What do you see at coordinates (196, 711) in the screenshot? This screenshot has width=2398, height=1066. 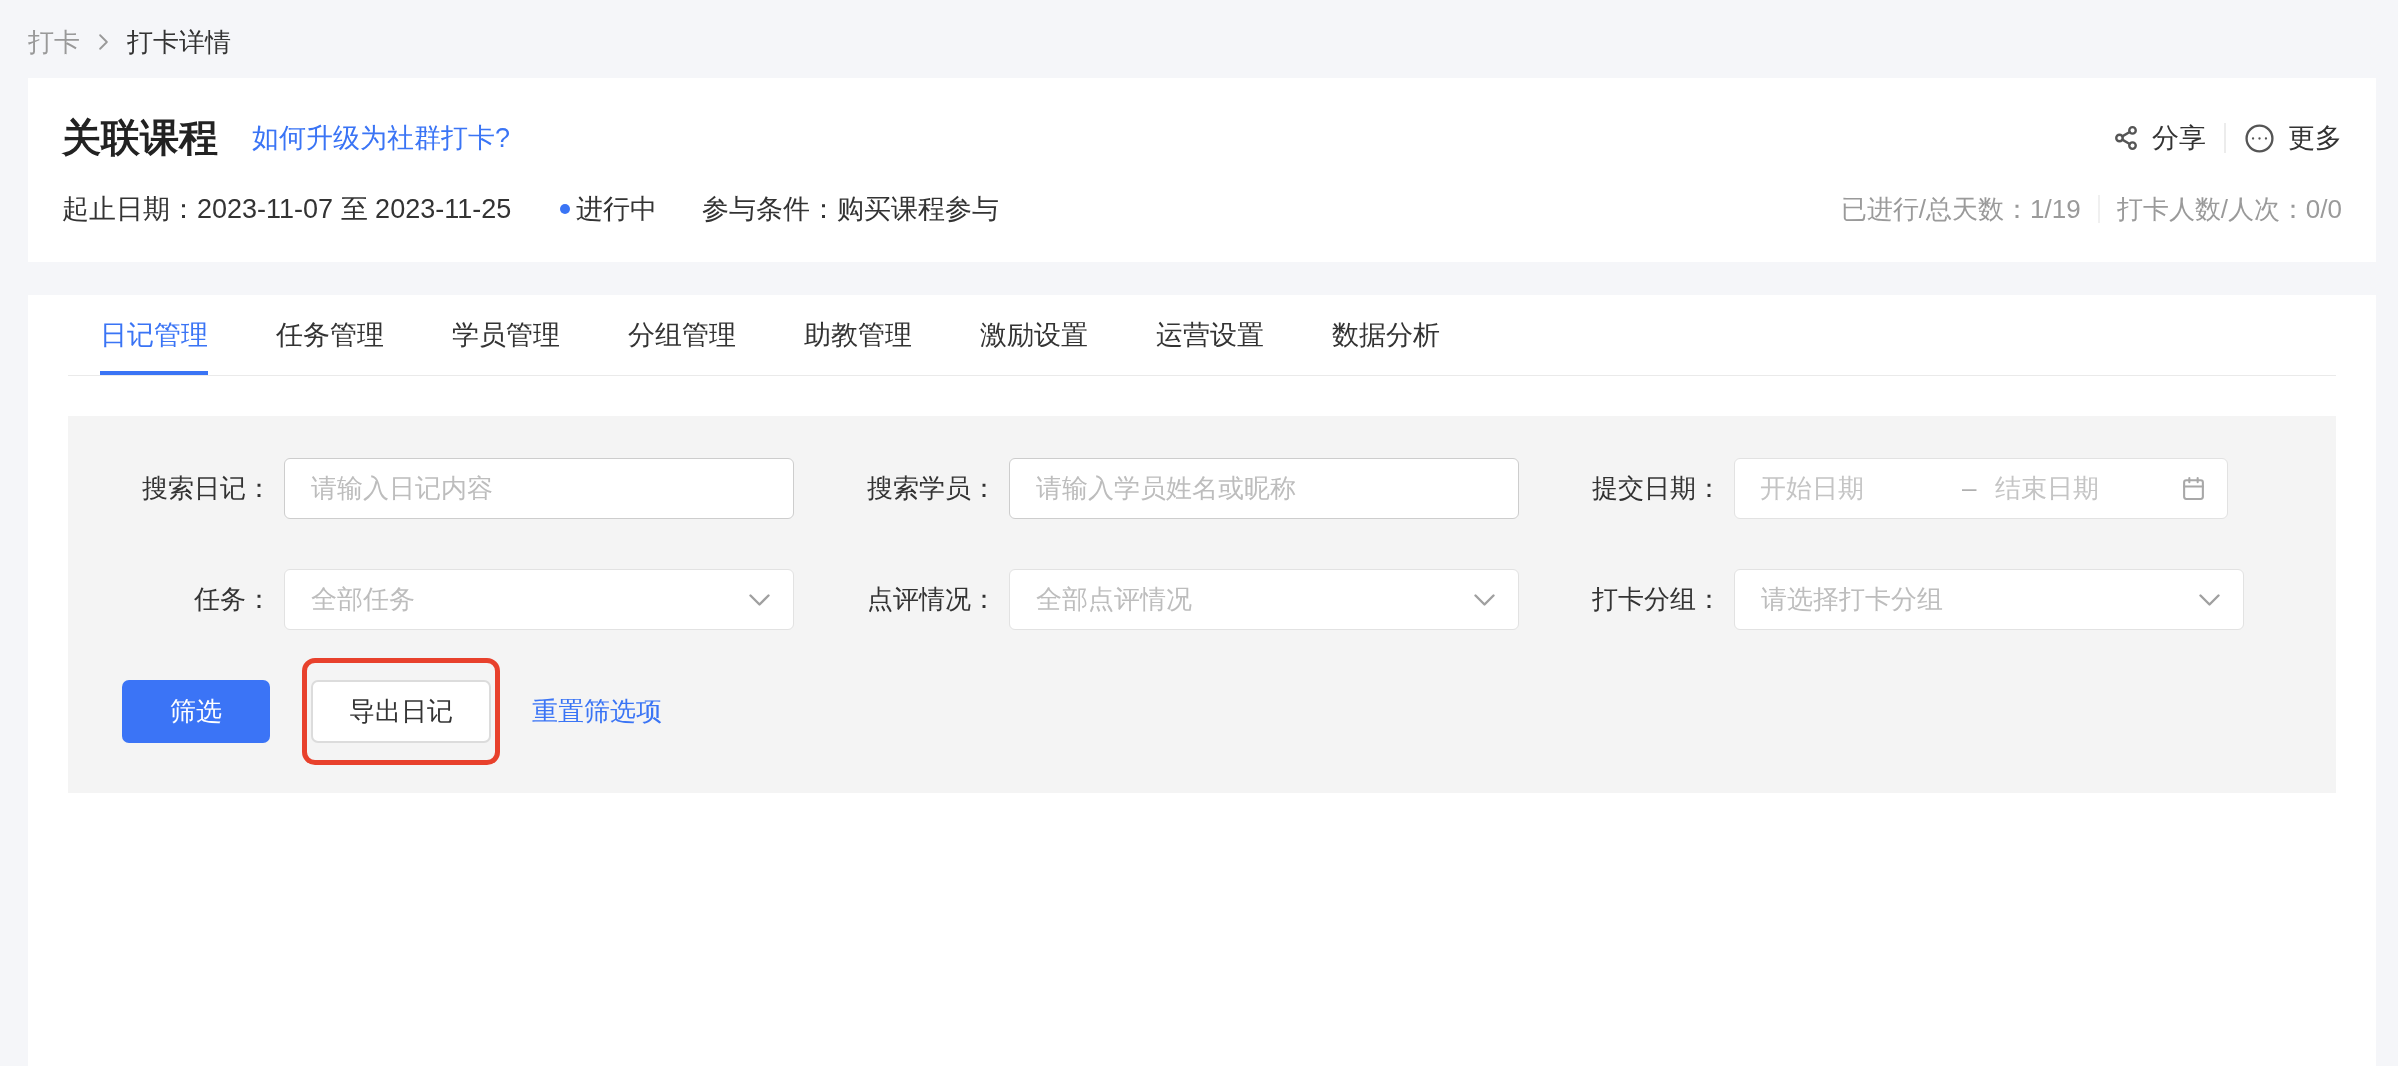 I see `filter-button: 筛选` at bounding box center [196, 711].